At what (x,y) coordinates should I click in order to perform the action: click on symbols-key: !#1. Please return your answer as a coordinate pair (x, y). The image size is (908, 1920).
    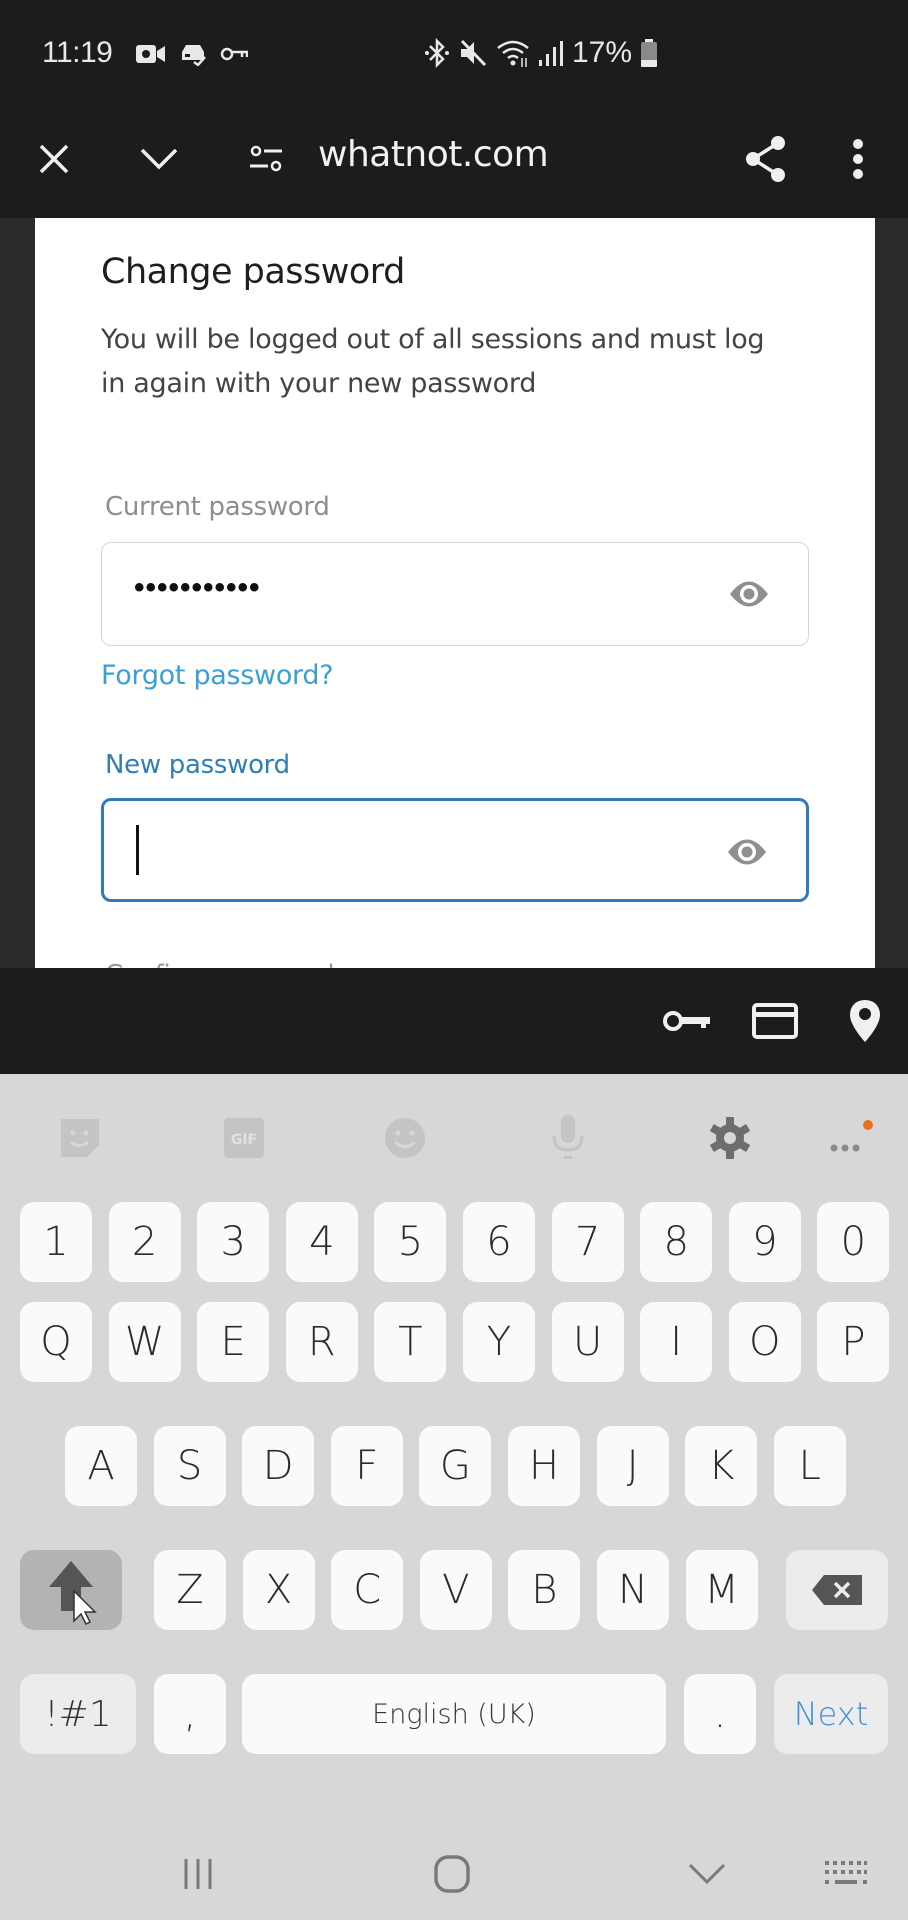
    Looking at the image, I should click on (78, 1714).